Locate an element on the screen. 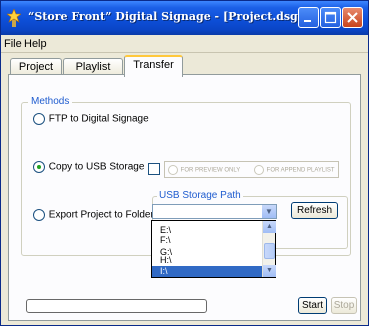 The image size is (369, 326). menu-help: Help is located at coordinates (35, 44).